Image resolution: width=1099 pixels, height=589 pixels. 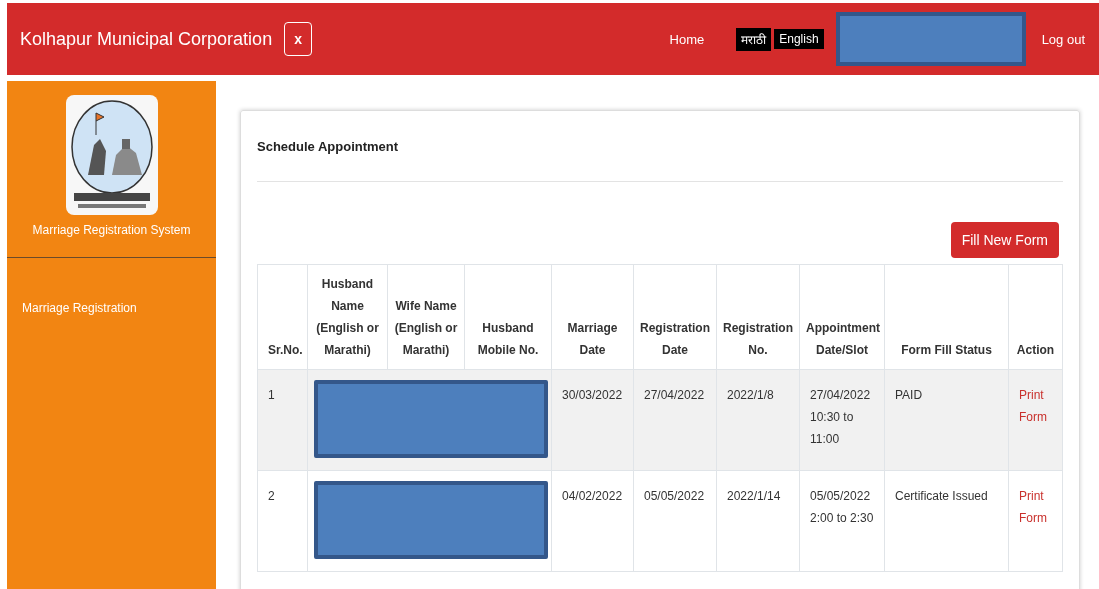 I want to click on table-cell: Certificate Issued, so click(x=946, y=521).